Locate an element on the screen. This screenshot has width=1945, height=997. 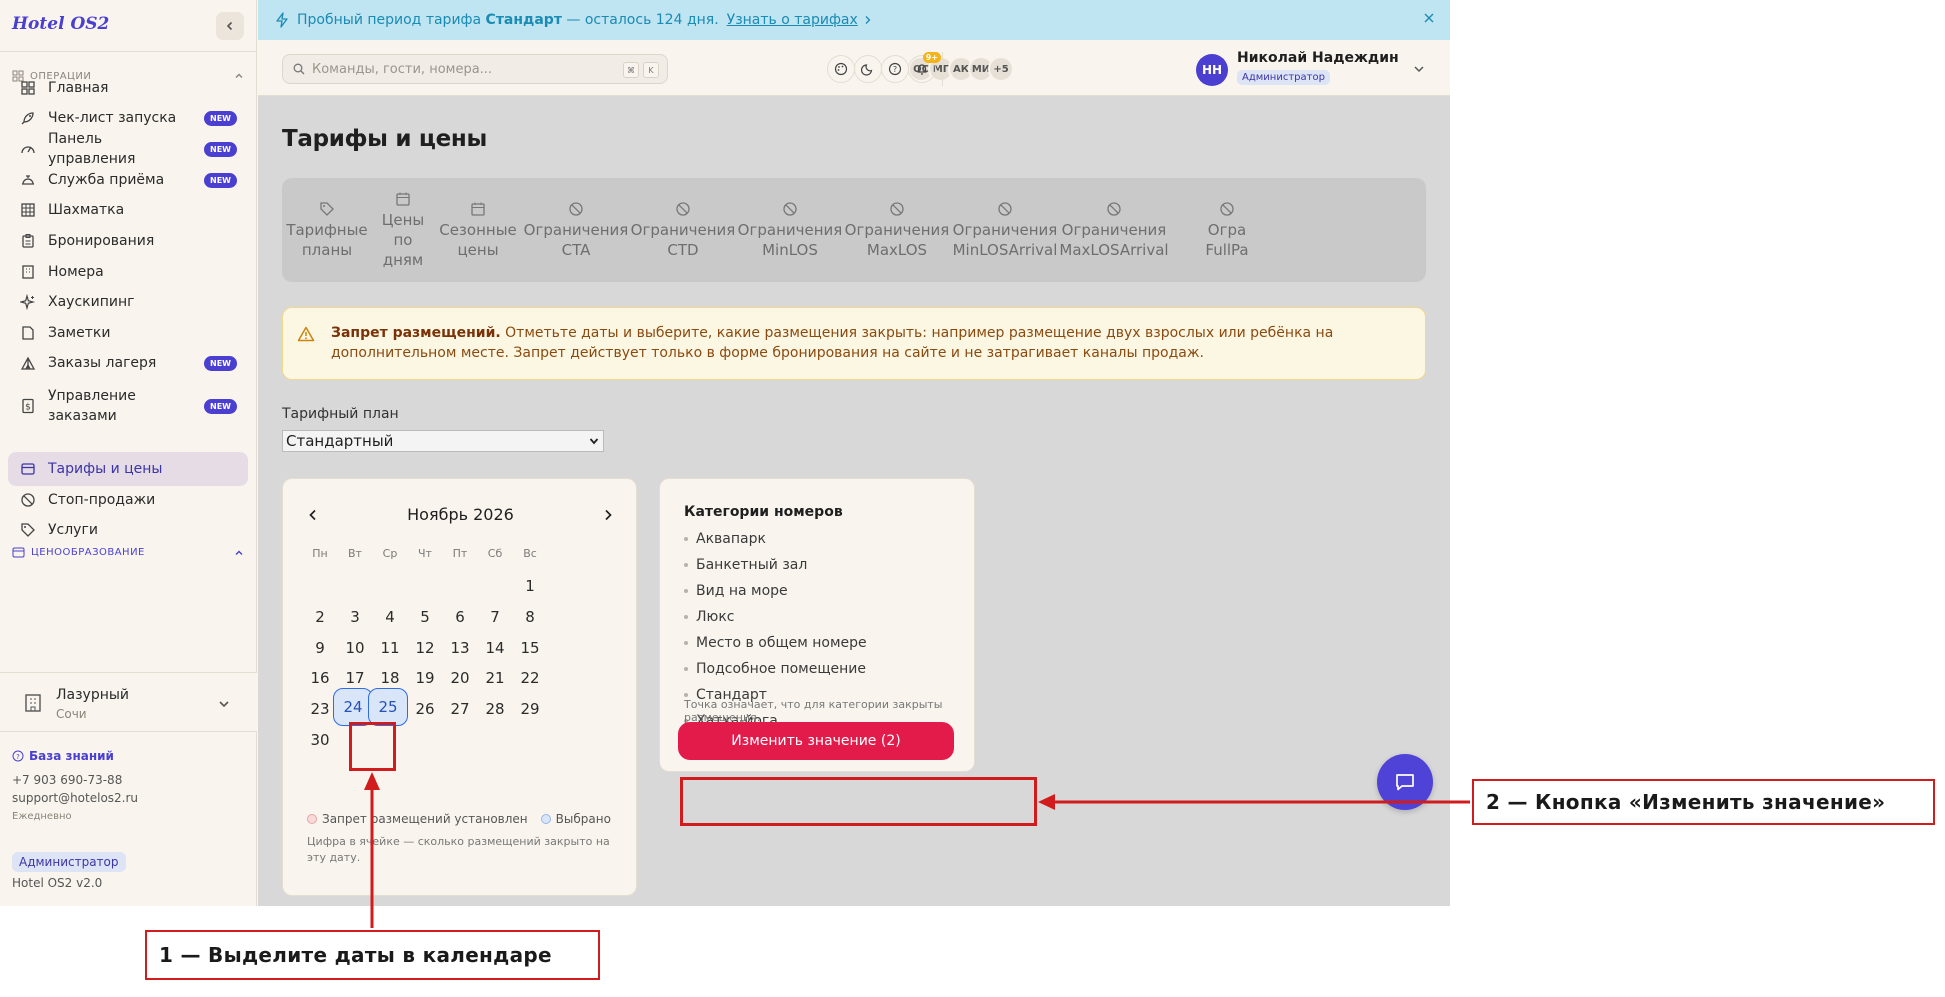
annotation-arrows is located at coordinates (917, 850).